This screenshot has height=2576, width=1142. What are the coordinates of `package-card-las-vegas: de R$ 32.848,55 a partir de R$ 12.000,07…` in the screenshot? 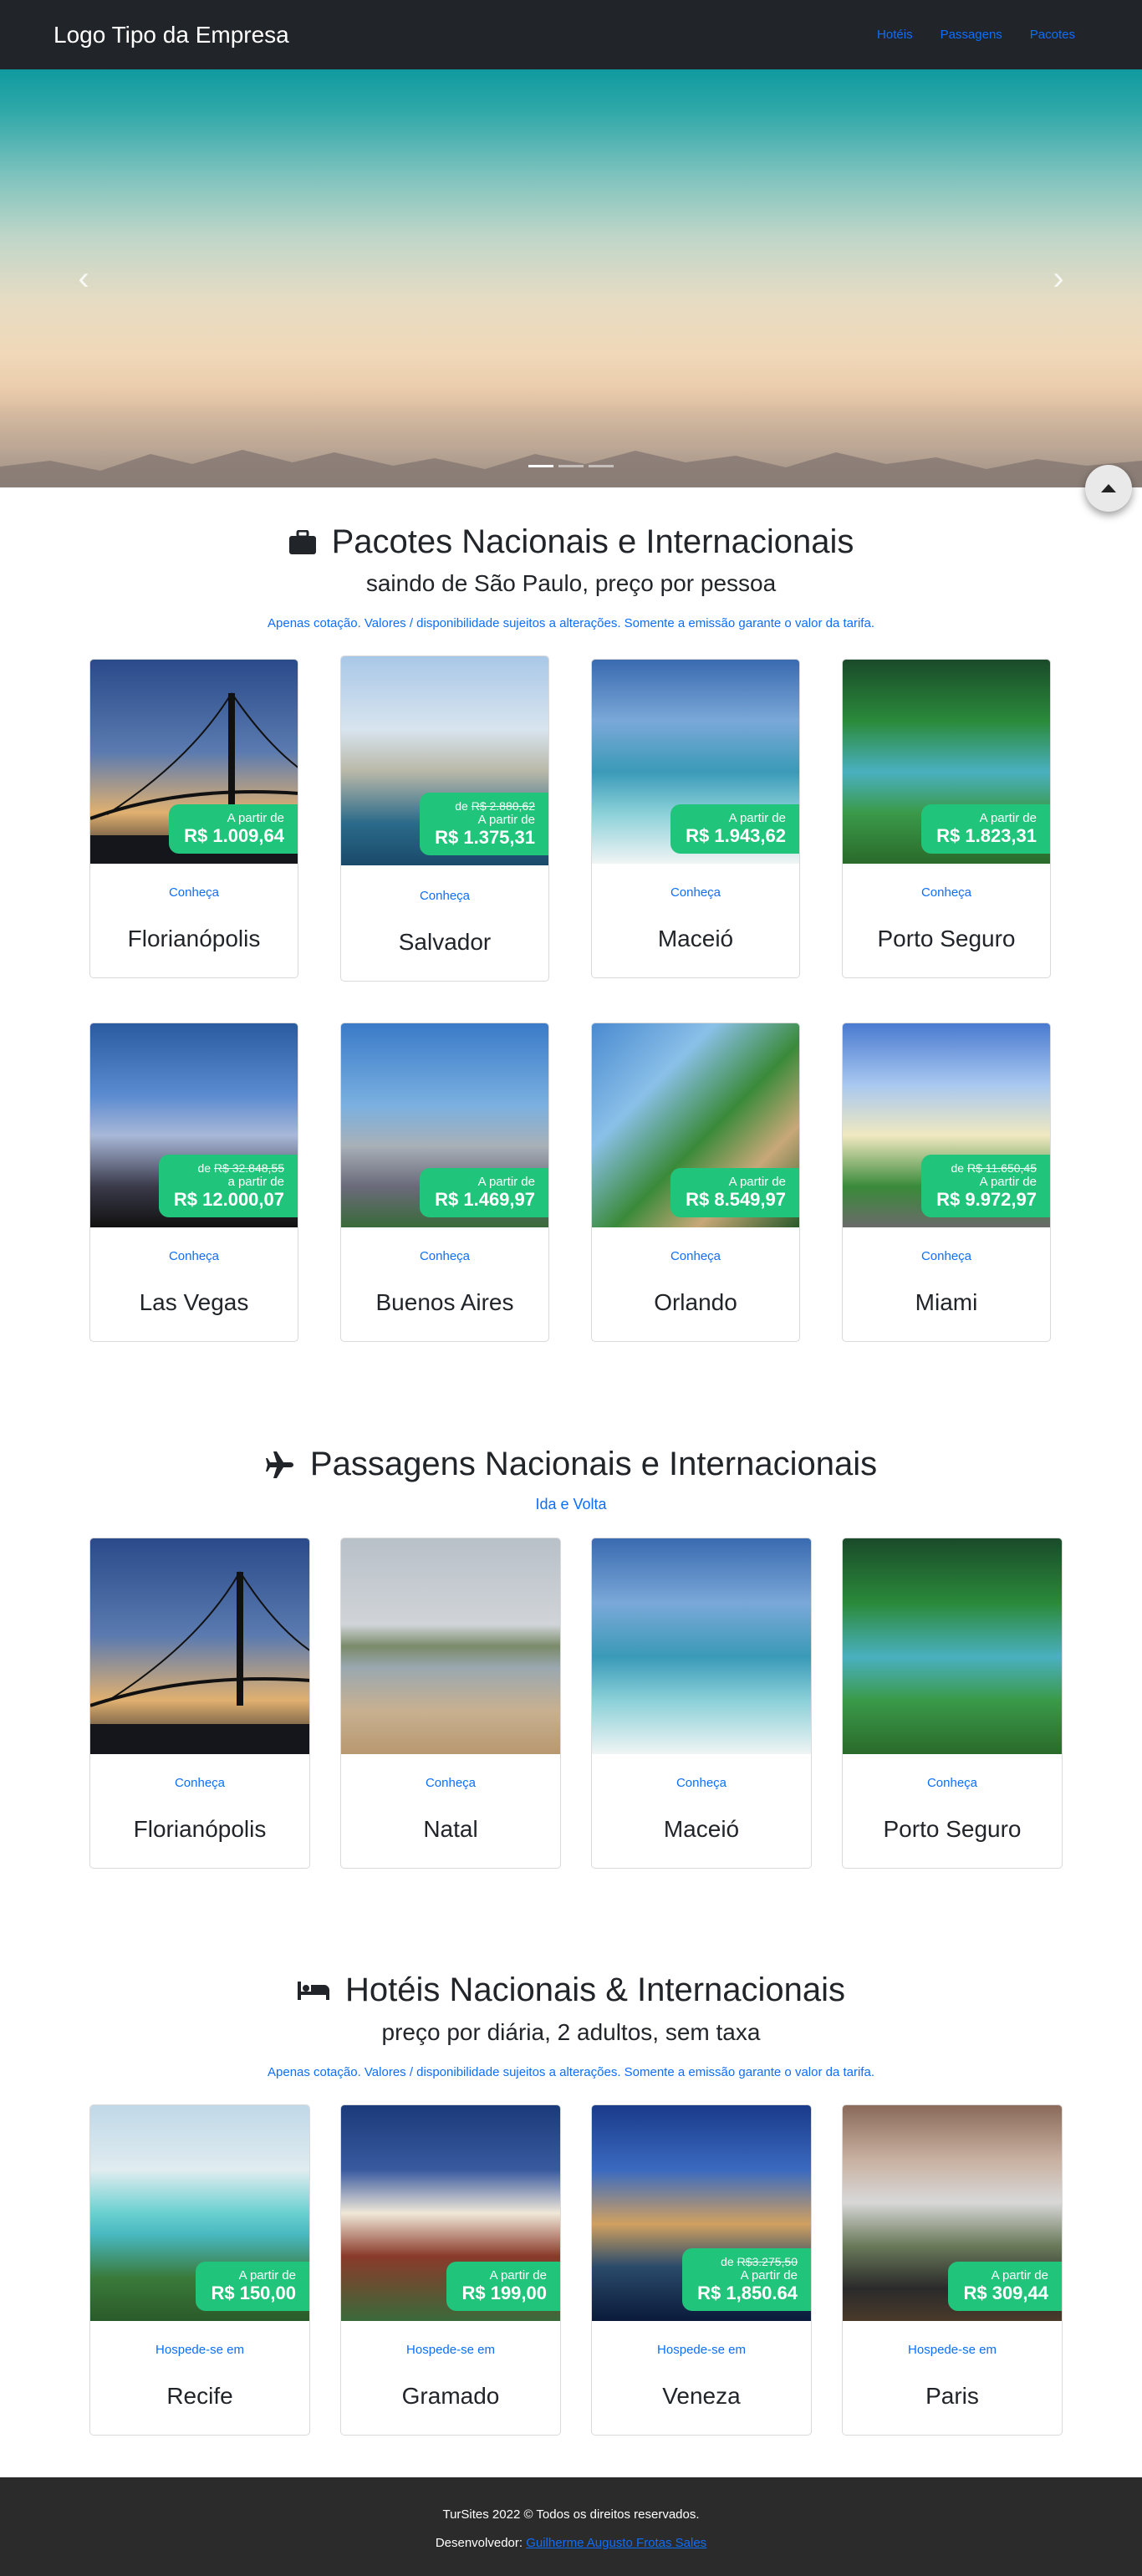 It's located at (193, 1182).